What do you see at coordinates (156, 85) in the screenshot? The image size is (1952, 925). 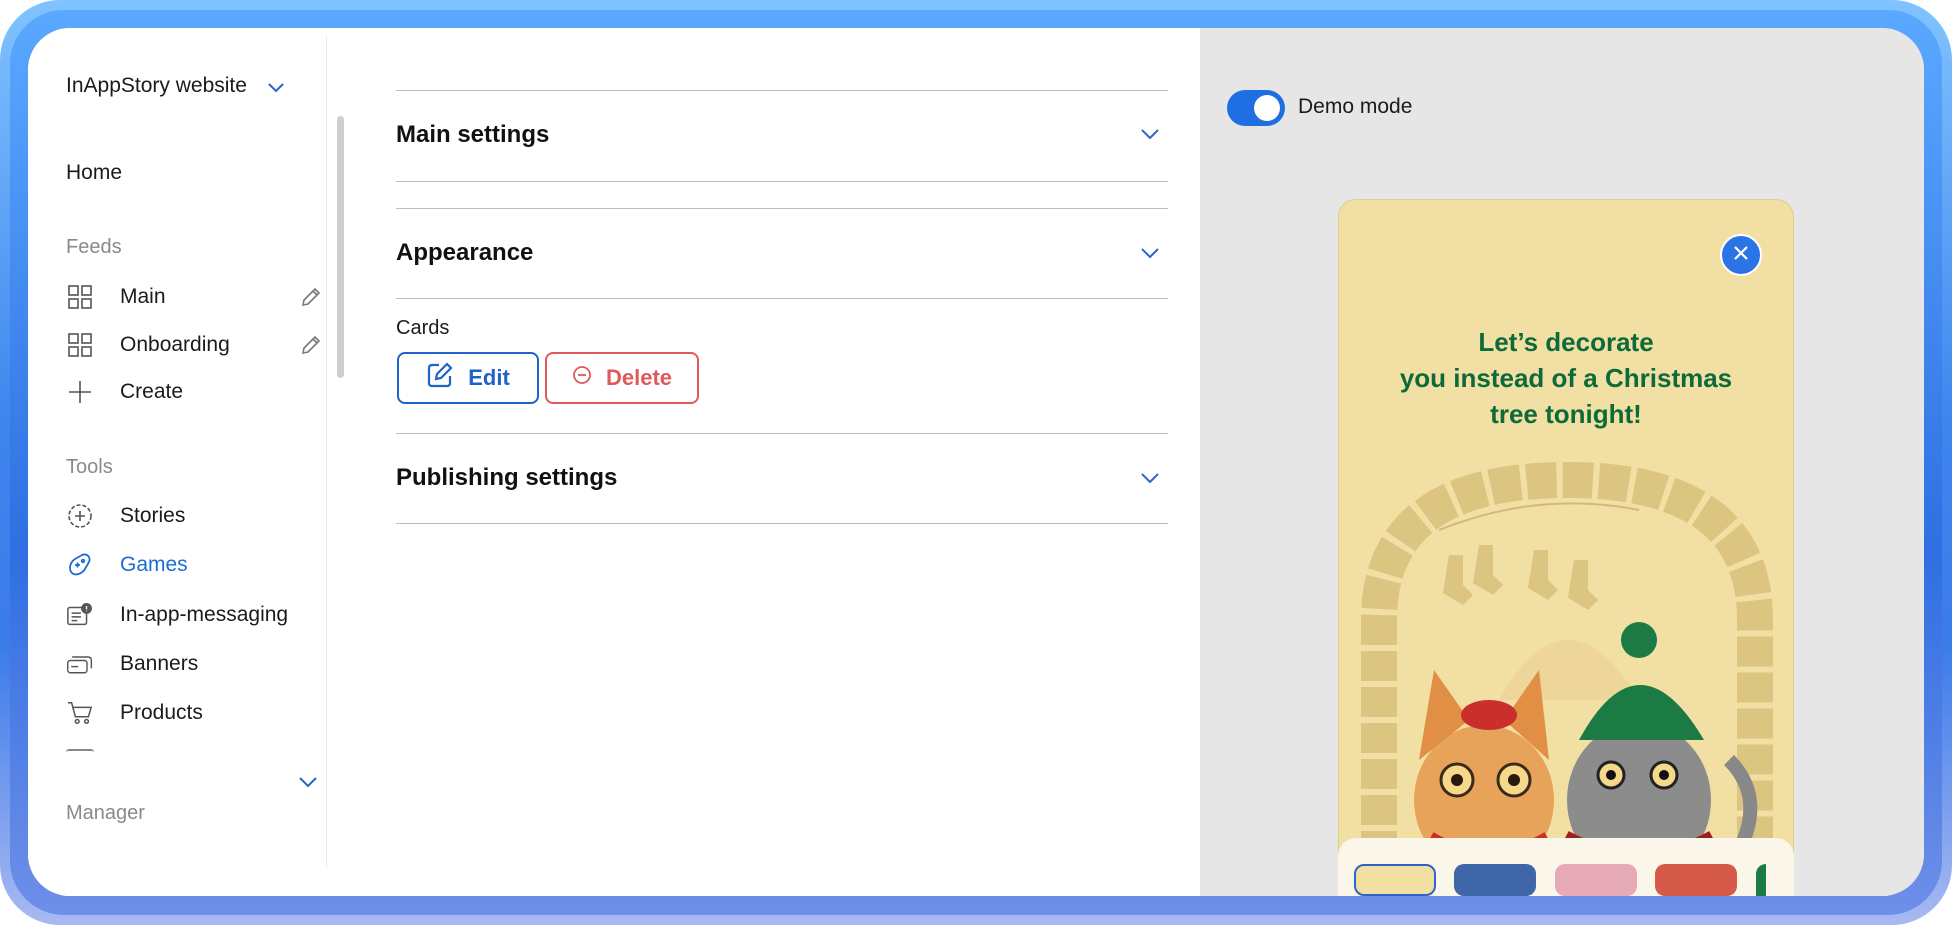 I see `workspace-name: InAppStory website` at bounding box center [156, 85].